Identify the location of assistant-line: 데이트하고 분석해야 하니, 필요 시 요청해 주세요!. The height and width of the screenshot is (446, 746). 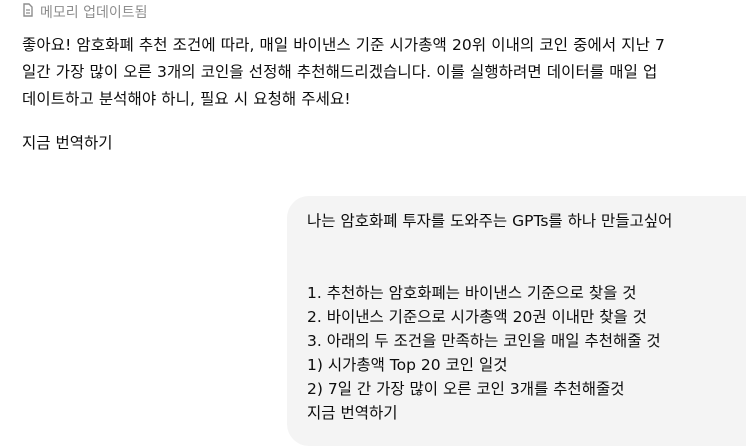
(186, 99).